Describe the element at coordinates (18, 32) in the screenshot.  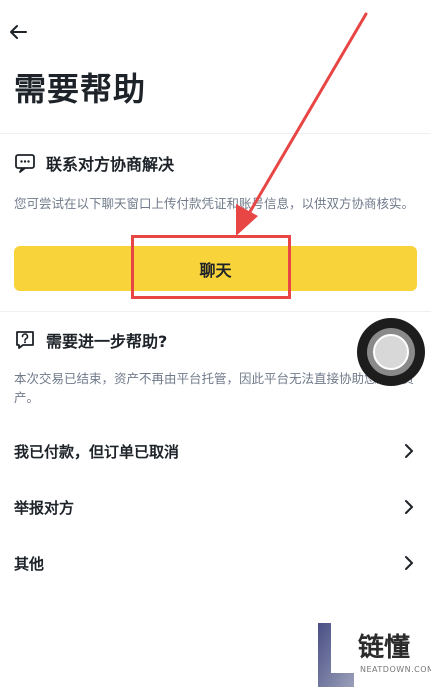
I see `back-arrow-icon` at that location.